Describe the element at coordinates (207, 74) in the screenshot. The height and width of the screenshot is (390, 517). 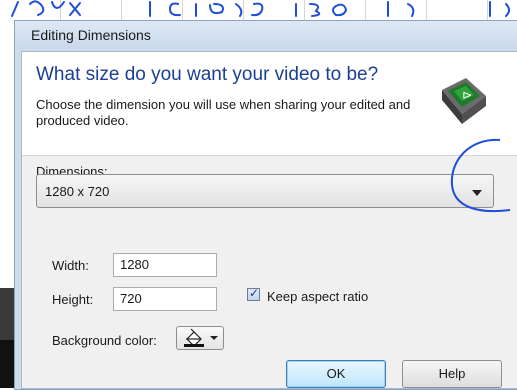
I see `headline: What size do you want your video to be?` at that location.